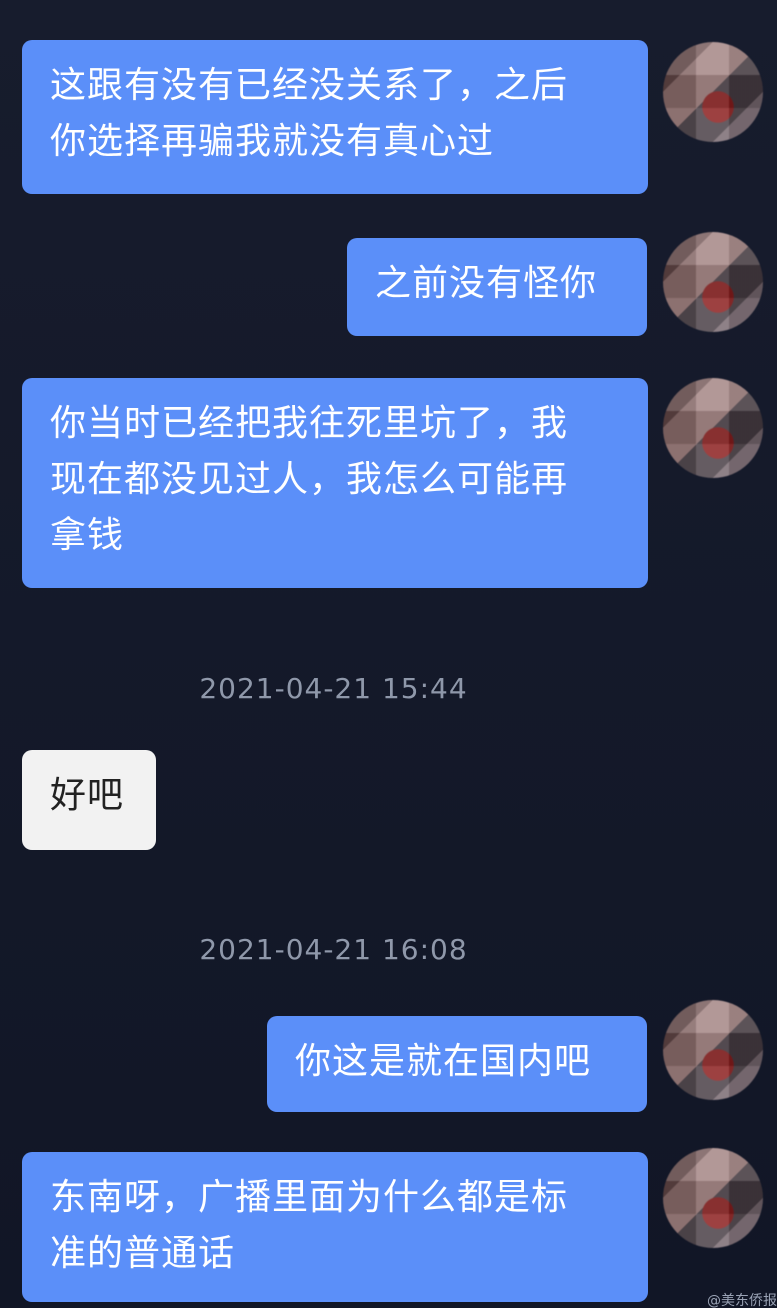  What do you see at coordinates (333, 688) in the screenshot?
I see `message-timestamp: 2021-04-21 15:44` at bounding box center [333, 688].